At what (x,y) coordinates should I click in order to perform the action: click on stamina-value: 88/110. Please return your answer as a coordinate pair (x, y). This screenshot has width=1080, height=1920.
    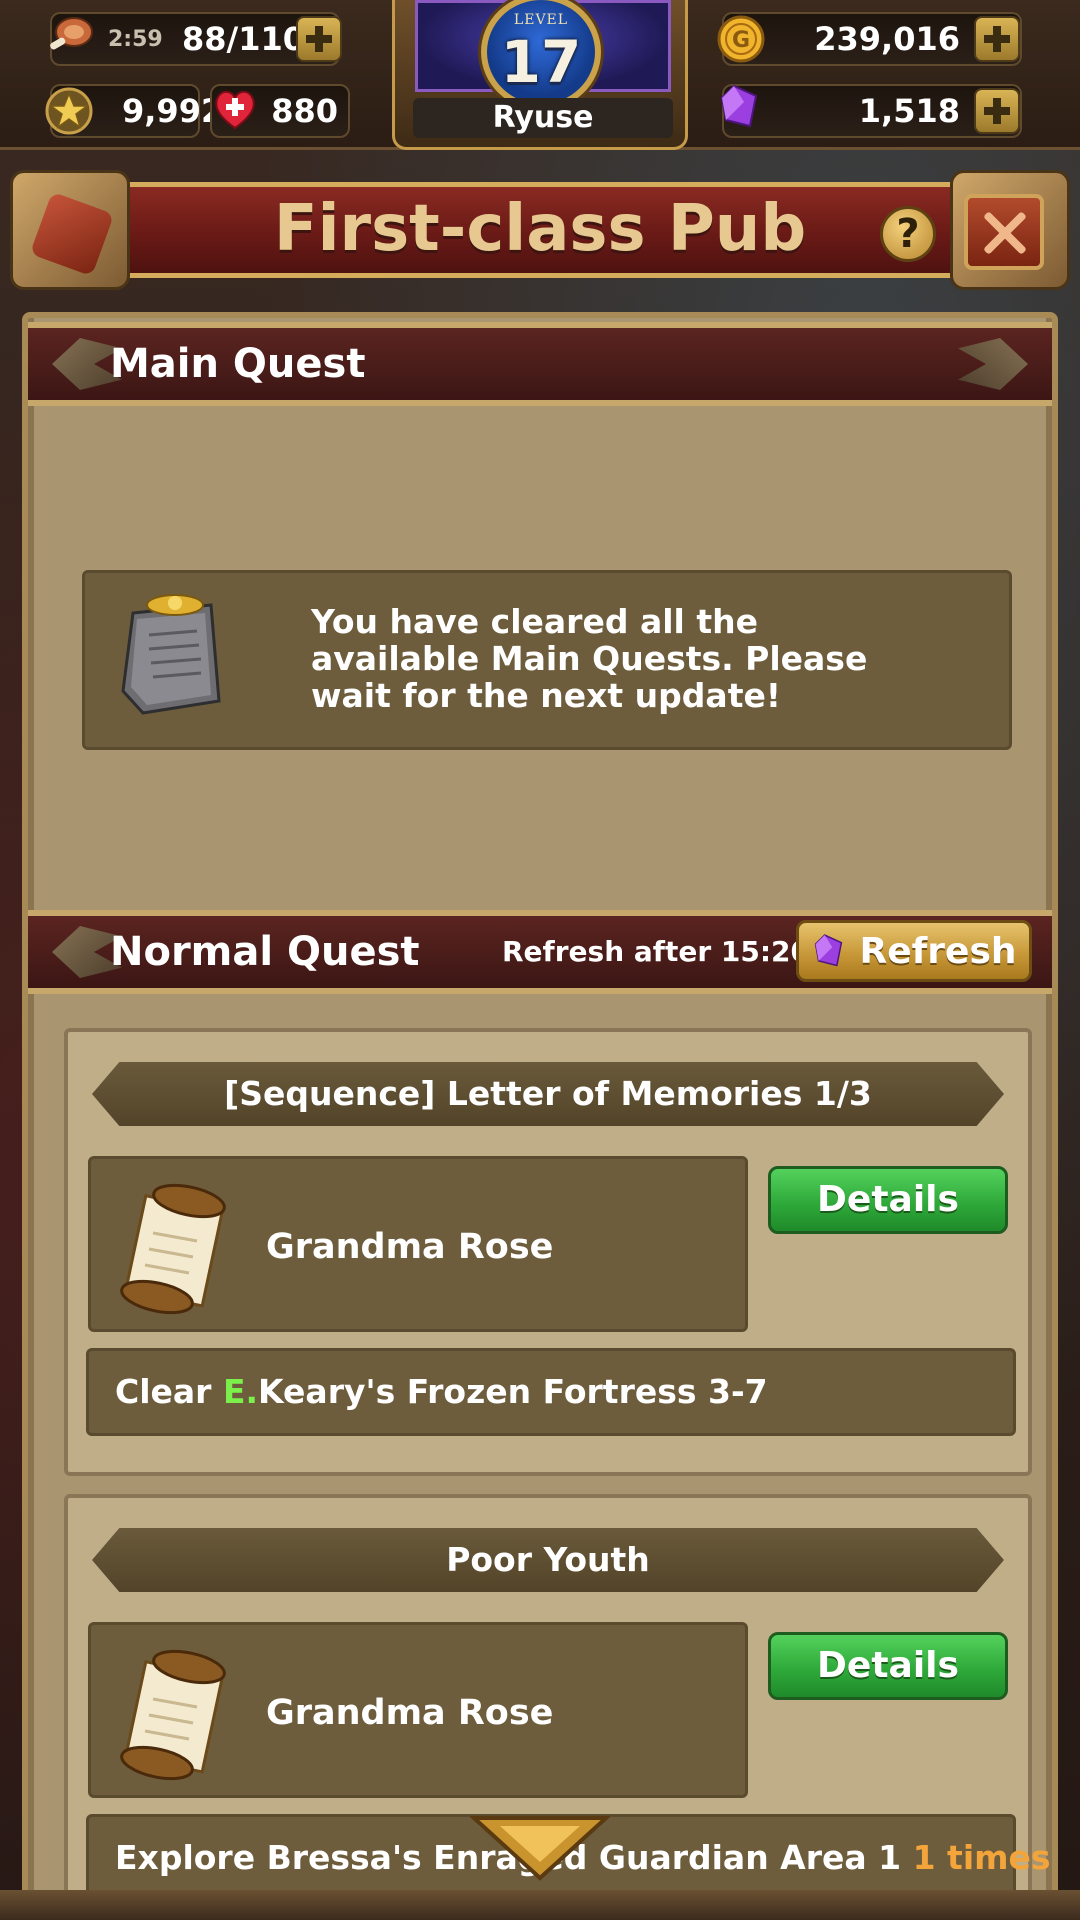
    Looking at the image, I should click on (244, 39).